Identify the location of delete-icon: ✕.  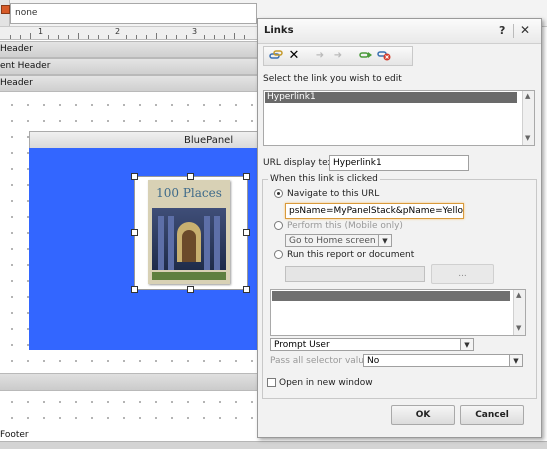
(294, 56).